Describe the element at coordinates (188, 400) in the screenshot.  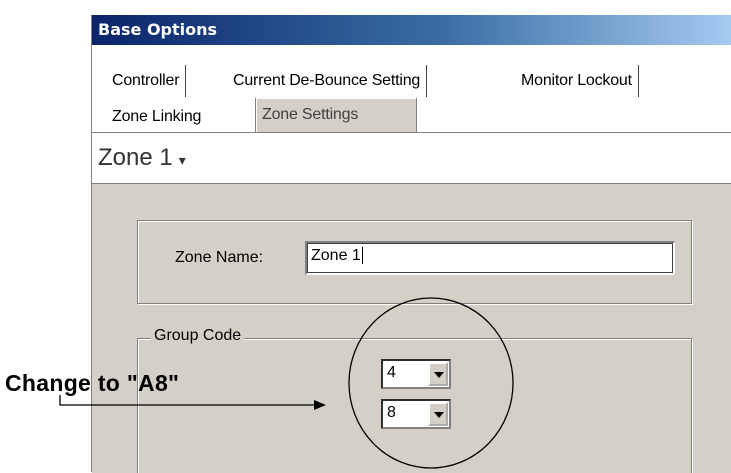
I see `annotation-arrow-line` at that location.